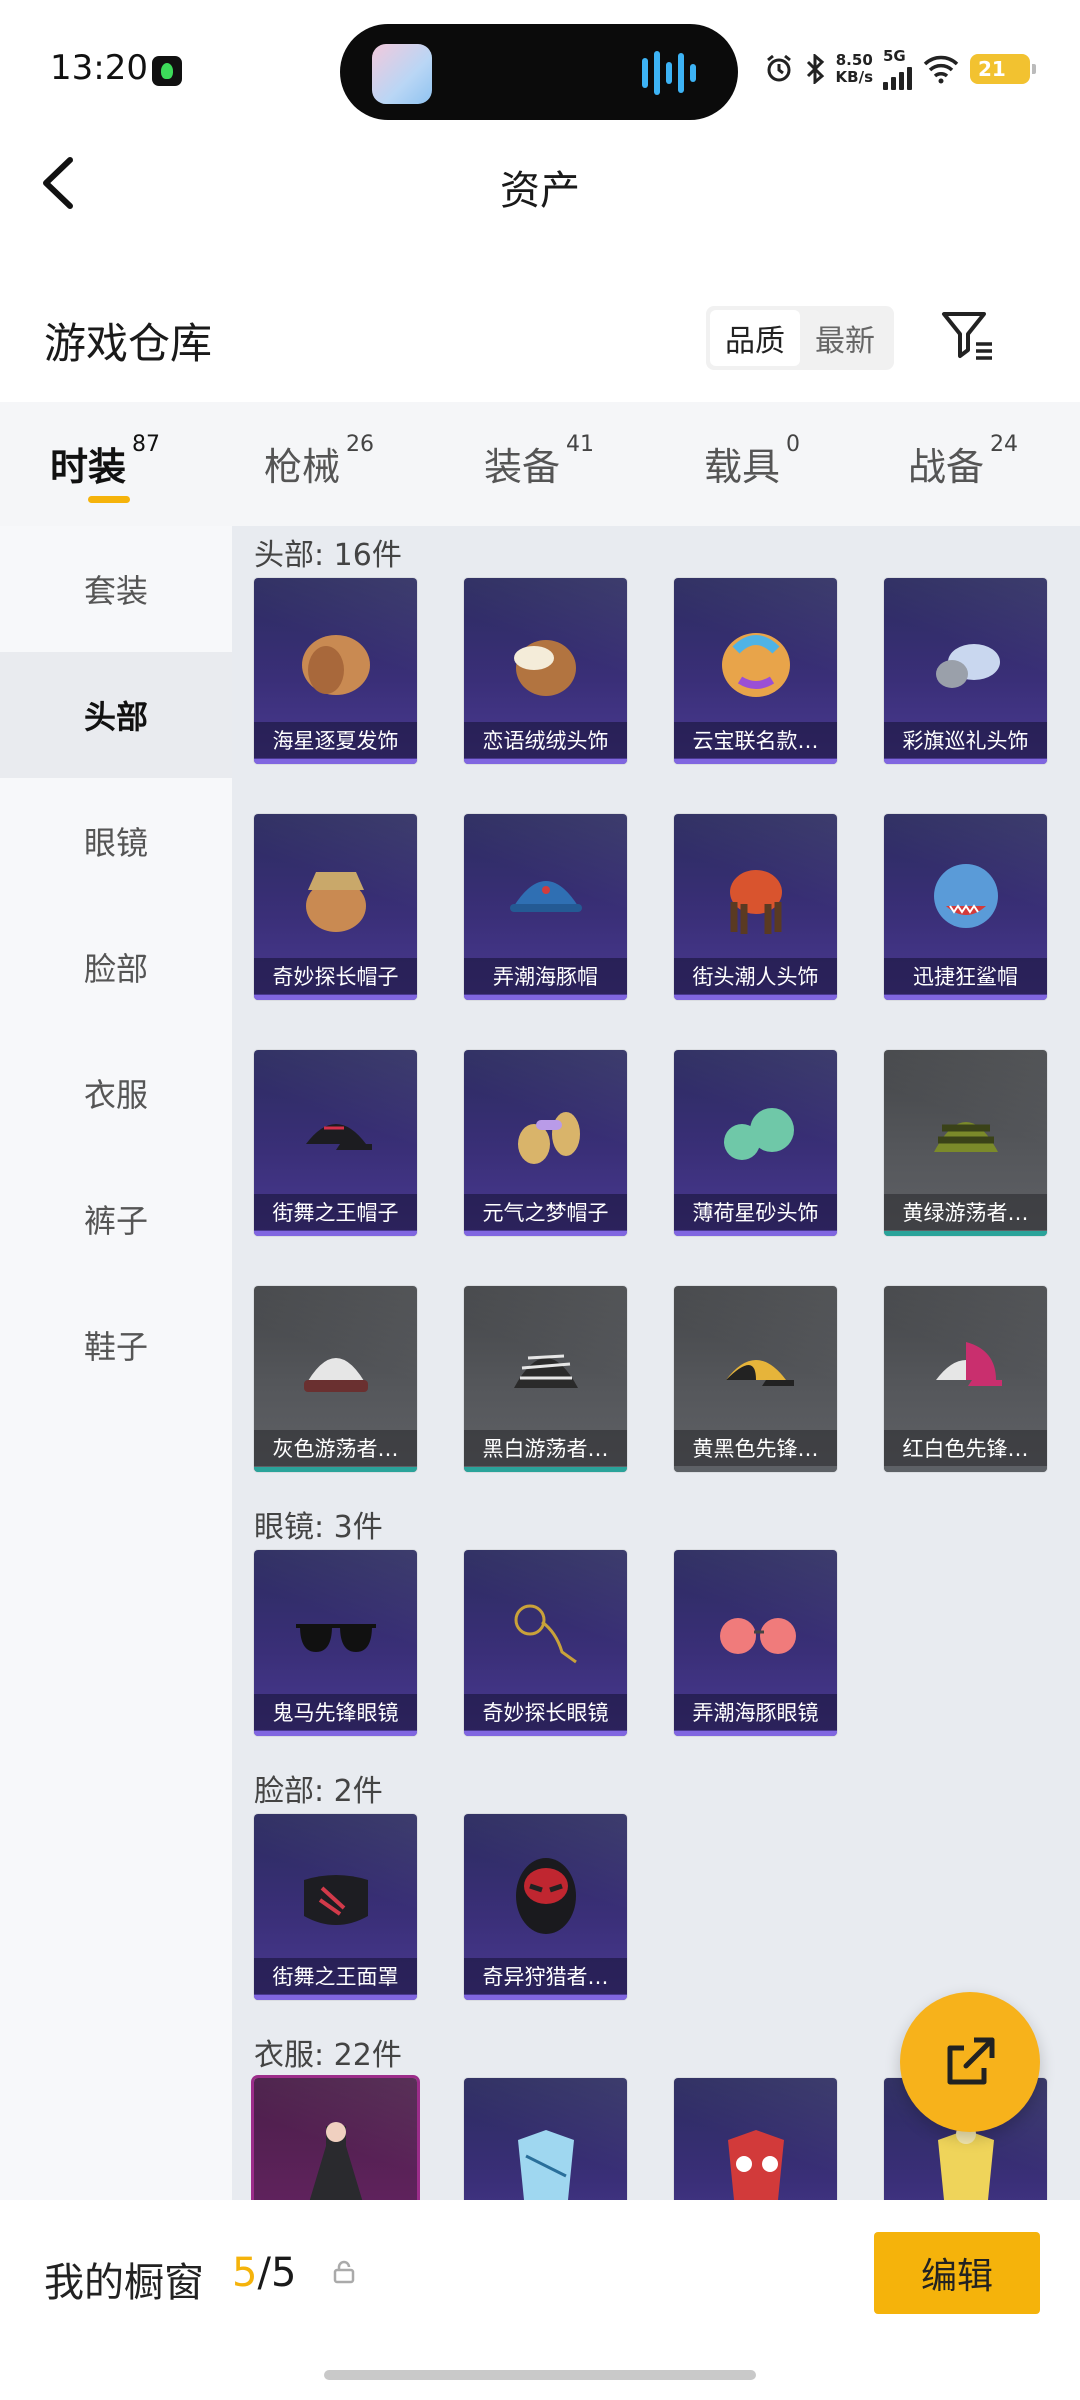  Describe the element at coordinates (88, 467) in the screenshot. I see `tab-label: 时装` at that location.